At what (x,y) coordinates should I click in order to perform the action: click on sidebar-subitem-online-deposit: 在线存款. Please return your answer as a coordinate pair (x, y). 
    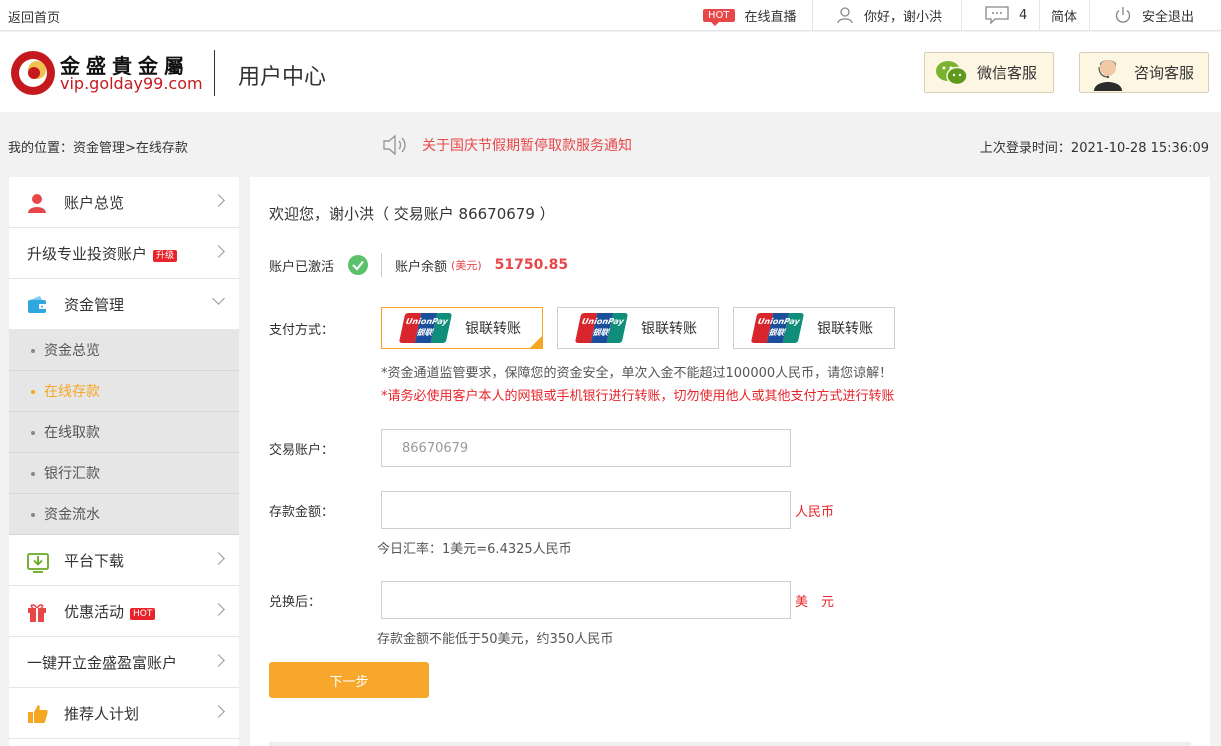
    Looking at the image, I should click on (124, 391).